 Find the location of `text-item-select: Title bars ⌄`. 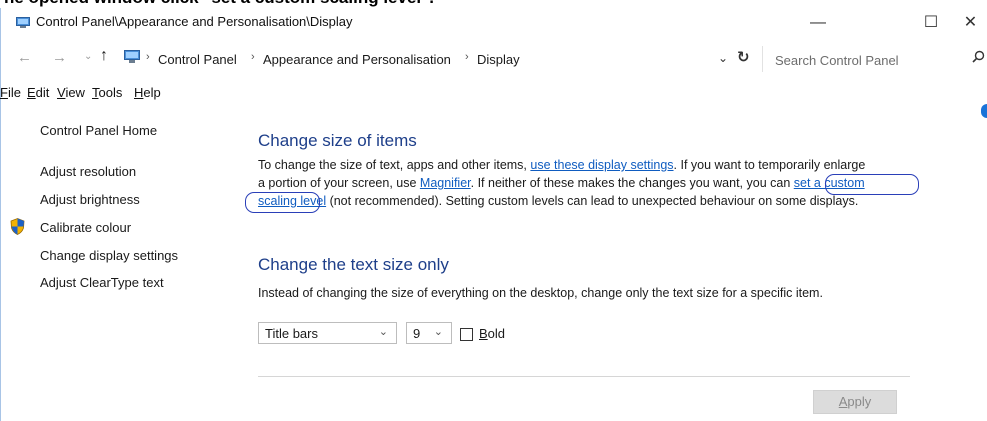

text-item-select: Title bars ⌄ is located at coordinates (327, 333).